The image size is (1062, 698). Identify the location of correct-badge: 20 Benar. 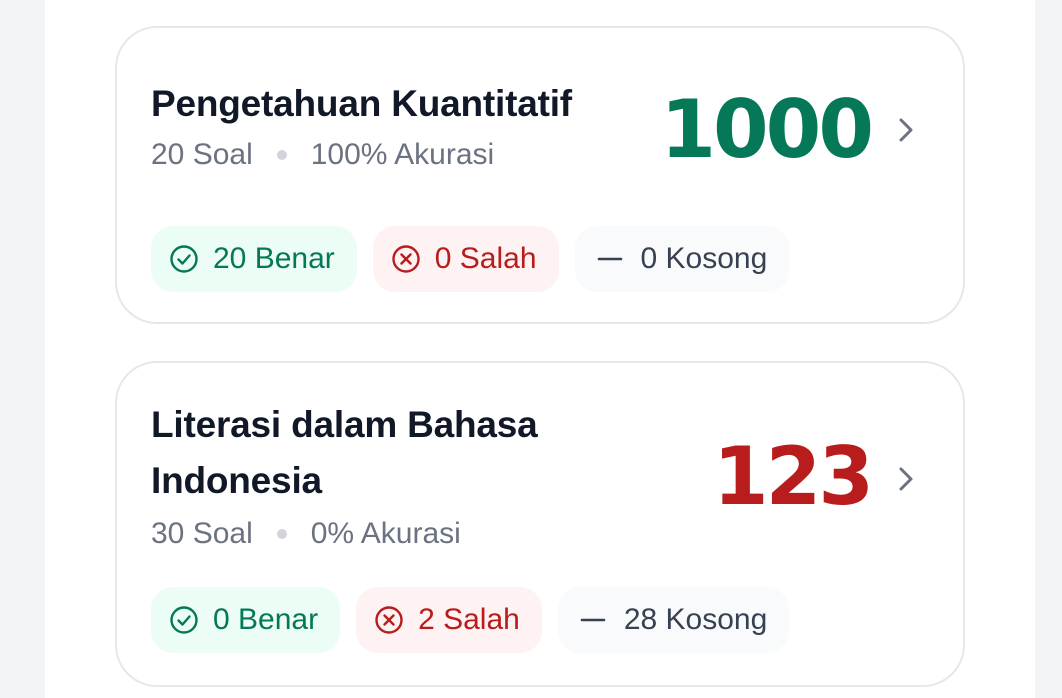
(254, 259).